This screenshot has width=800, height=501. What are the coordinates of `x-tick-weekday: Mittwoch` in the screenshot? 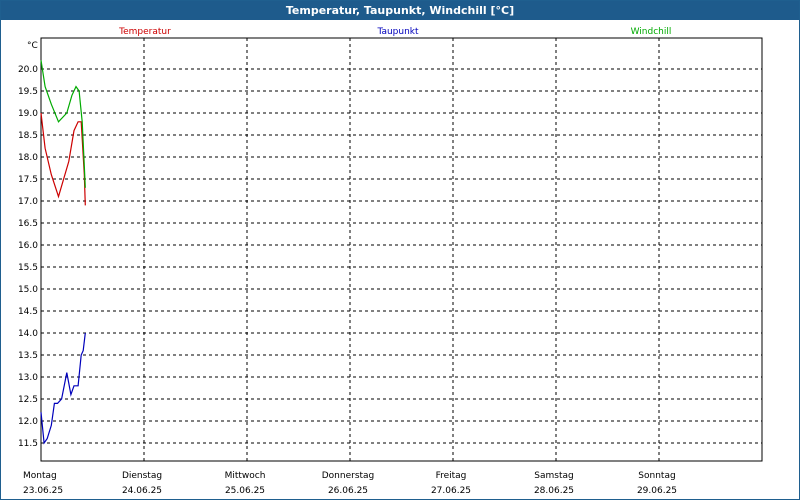 It's located at (245, 476).